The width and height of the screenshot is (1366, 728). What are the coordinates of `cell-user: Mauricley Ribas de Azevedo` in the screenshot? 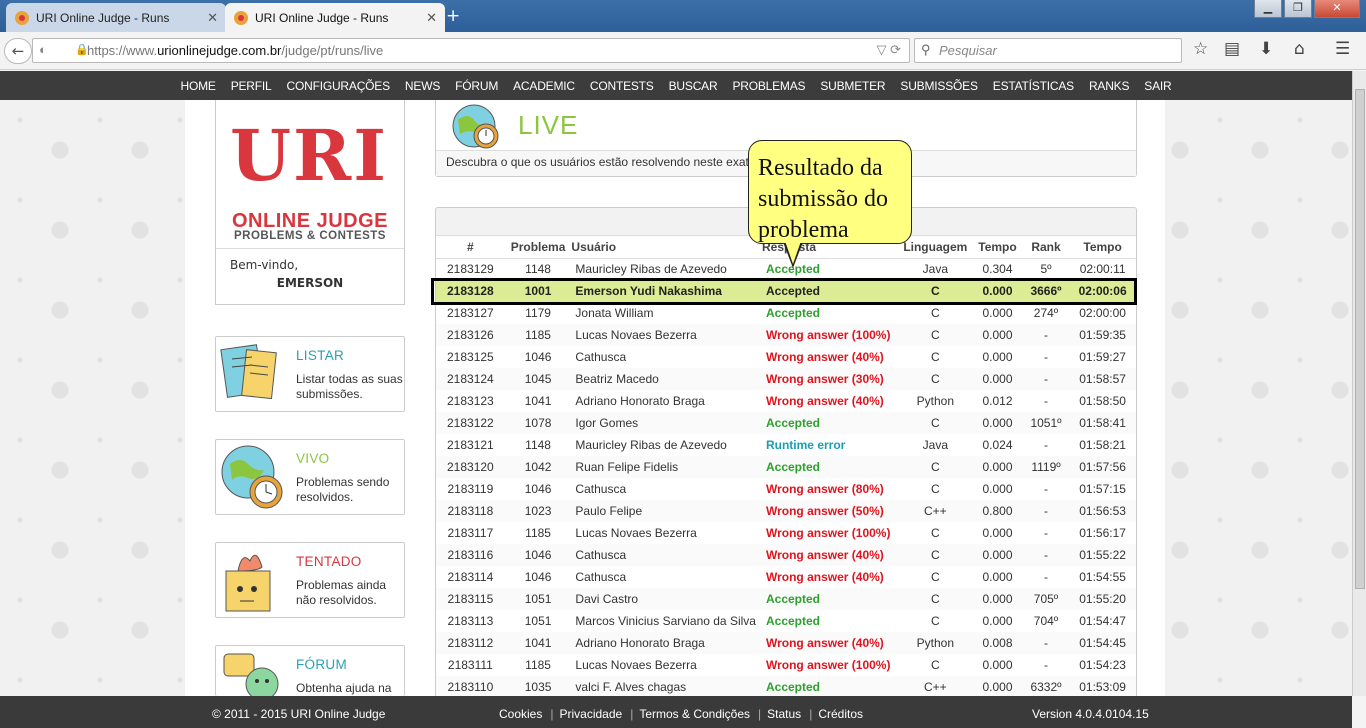 It's located at (666, 445).